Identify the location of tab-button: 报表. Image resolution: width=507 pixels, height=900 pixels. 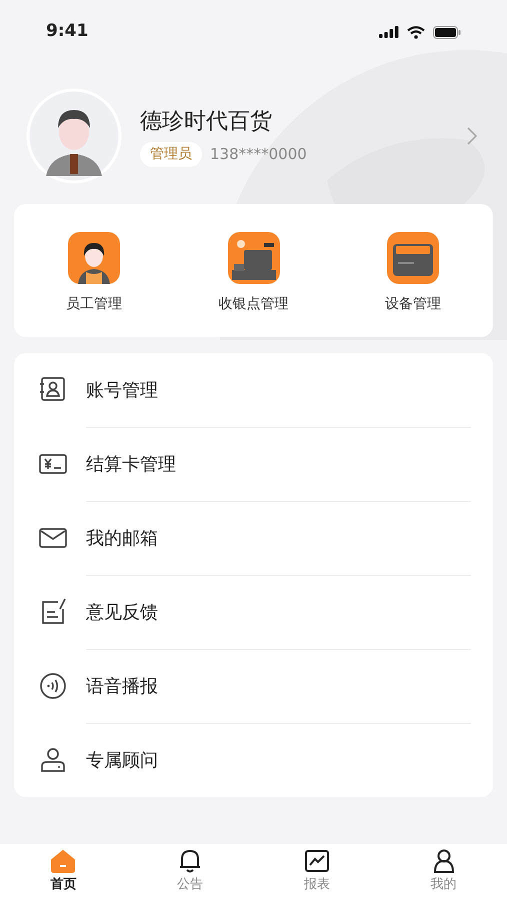
(317, 872).